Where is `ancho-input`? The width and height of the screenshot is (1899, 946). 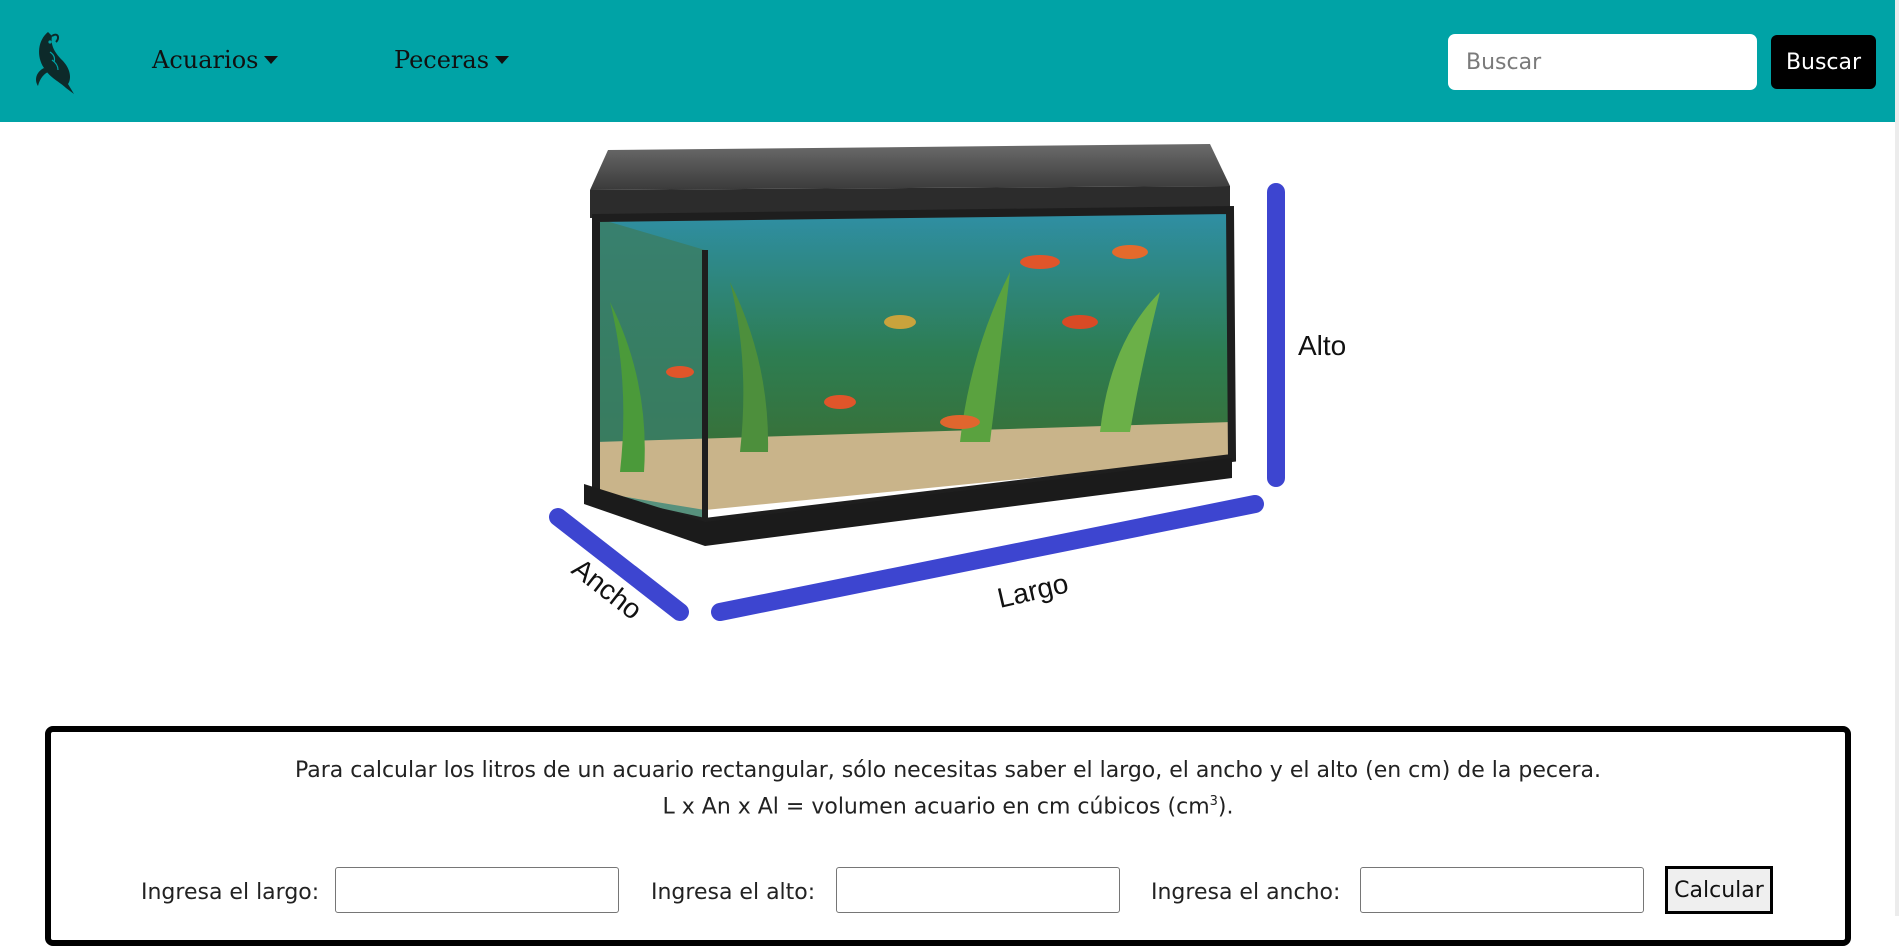
ancho-input is located at coordinates (1502, 890).